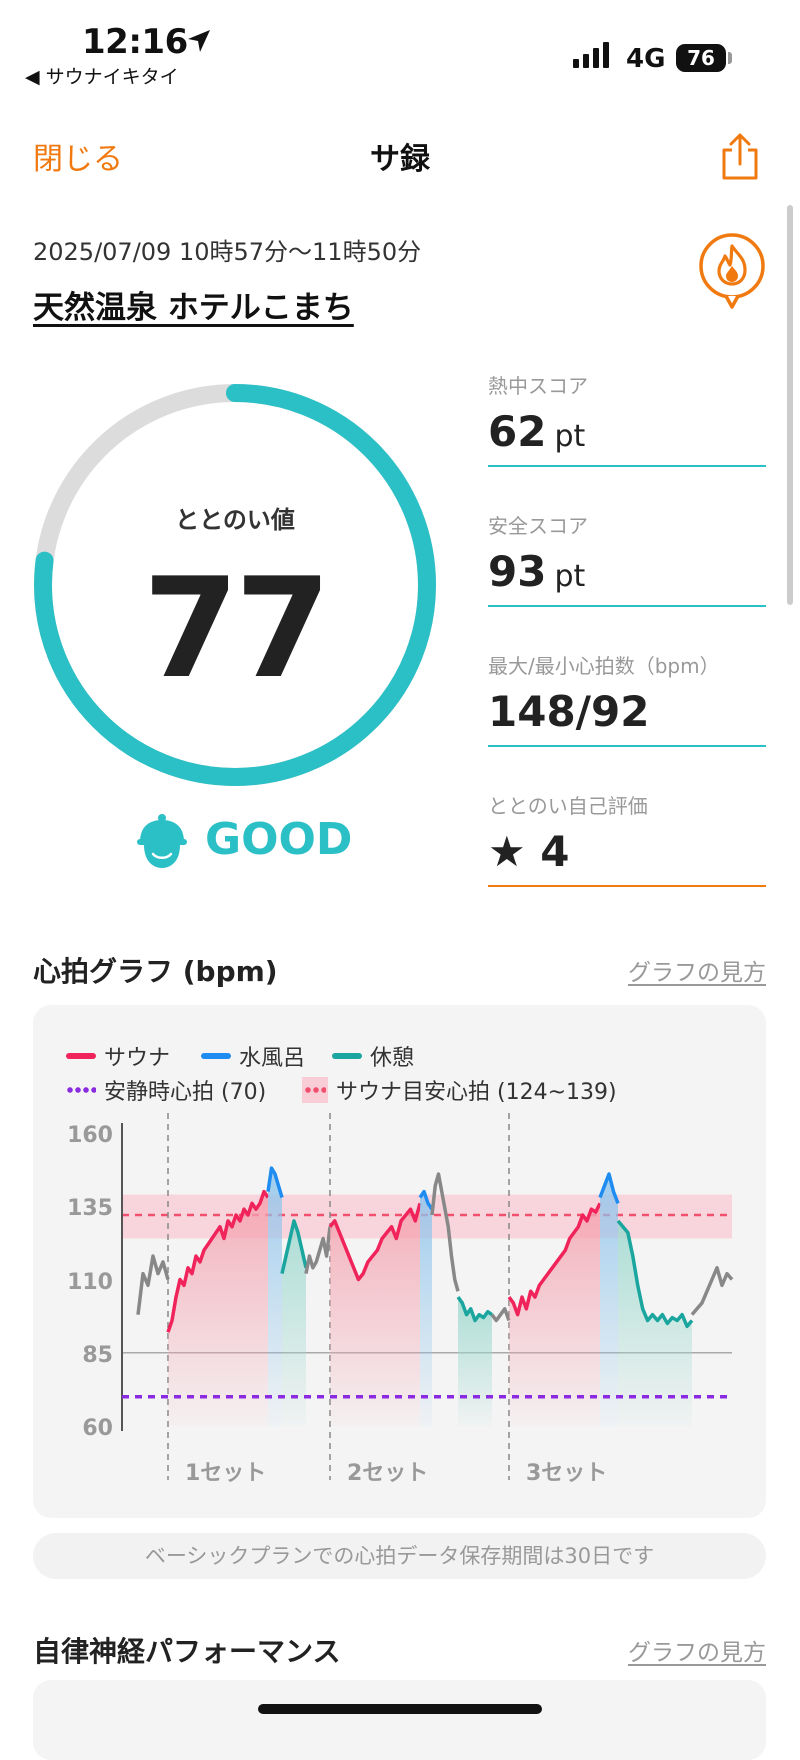 Image resolution: width=800 pixels, height=1760 pixels. I want to click on stat-number: 93, so click(517, 571).